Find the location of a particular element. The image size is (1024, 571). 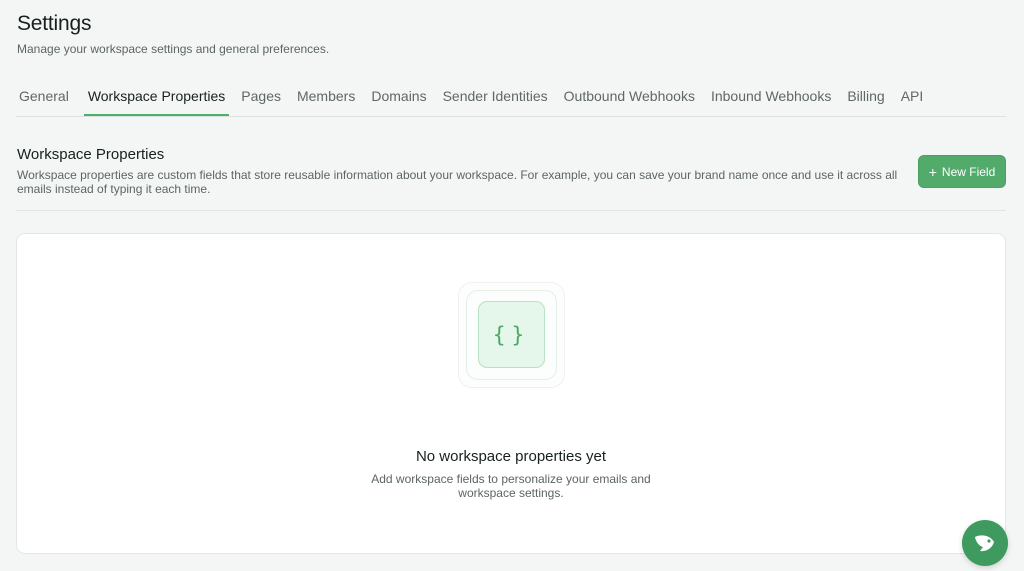

empty-state-description-line-2: workspace settings. is located at coordinates (511, 493).